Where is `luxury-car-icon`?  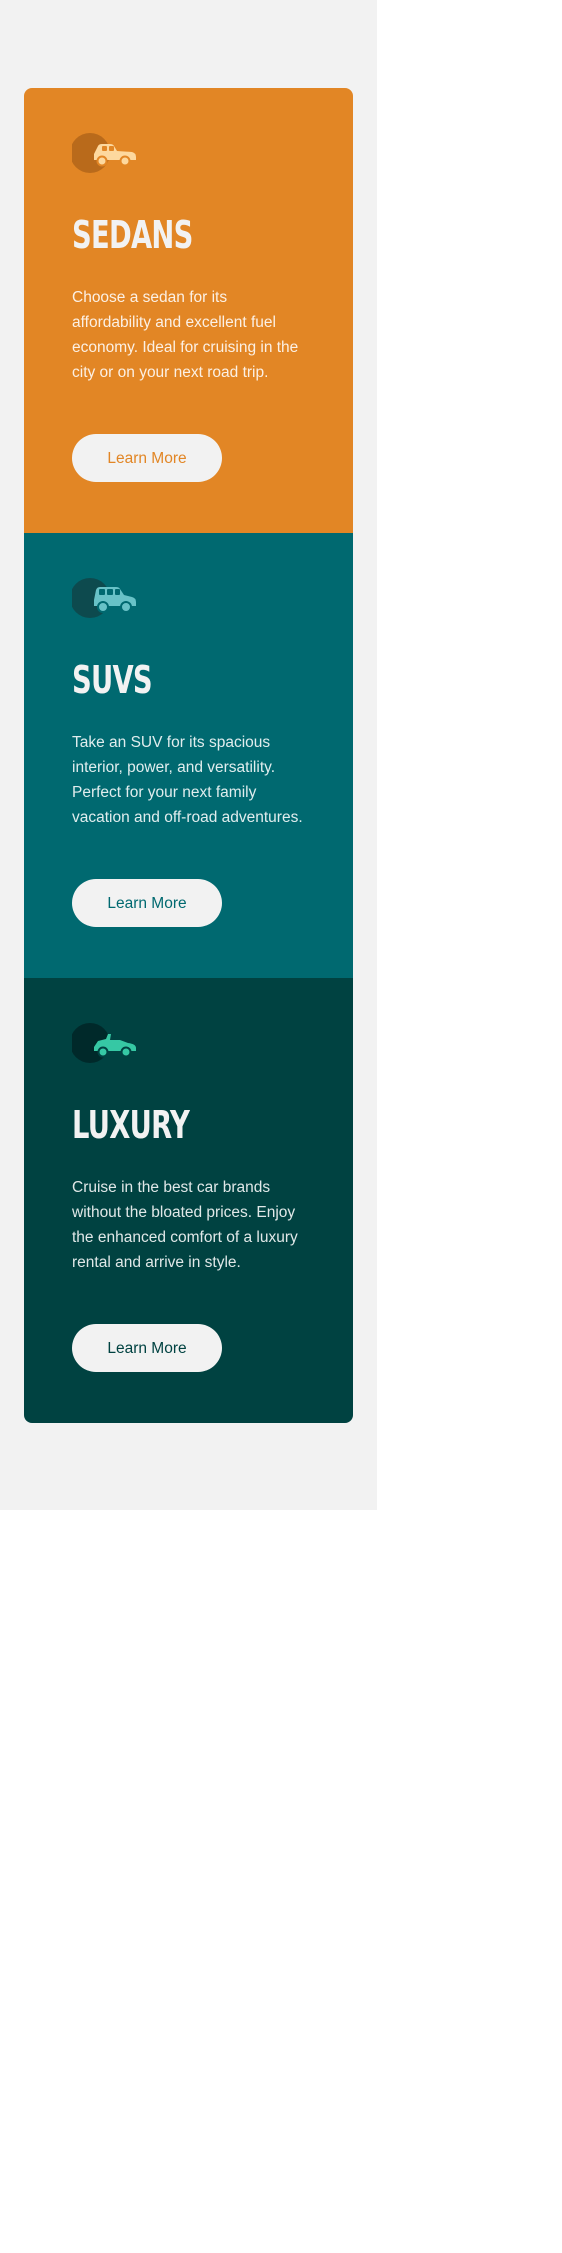 luxury-car-icon is located at coordinates (104, 1043).